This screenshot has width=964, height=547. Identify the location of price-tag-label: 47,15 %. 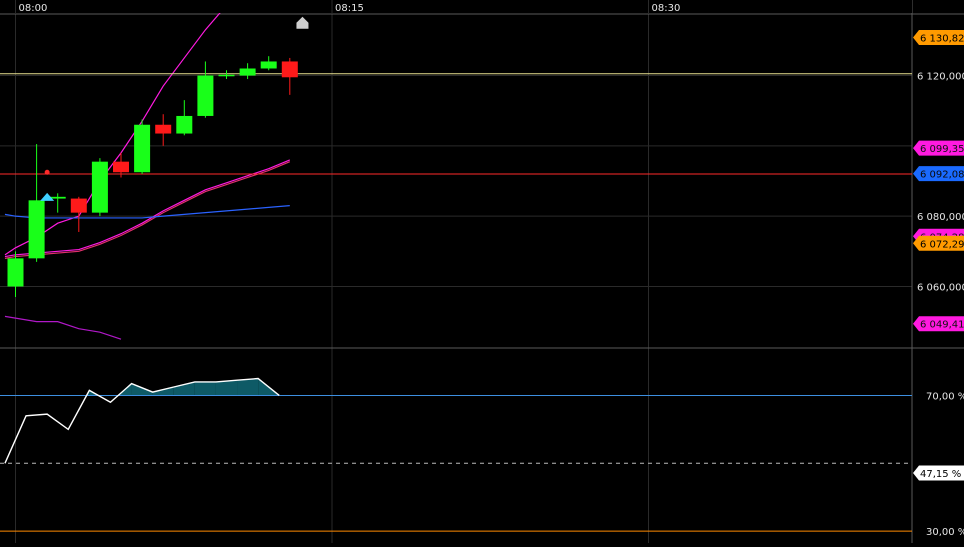
(940, 474).